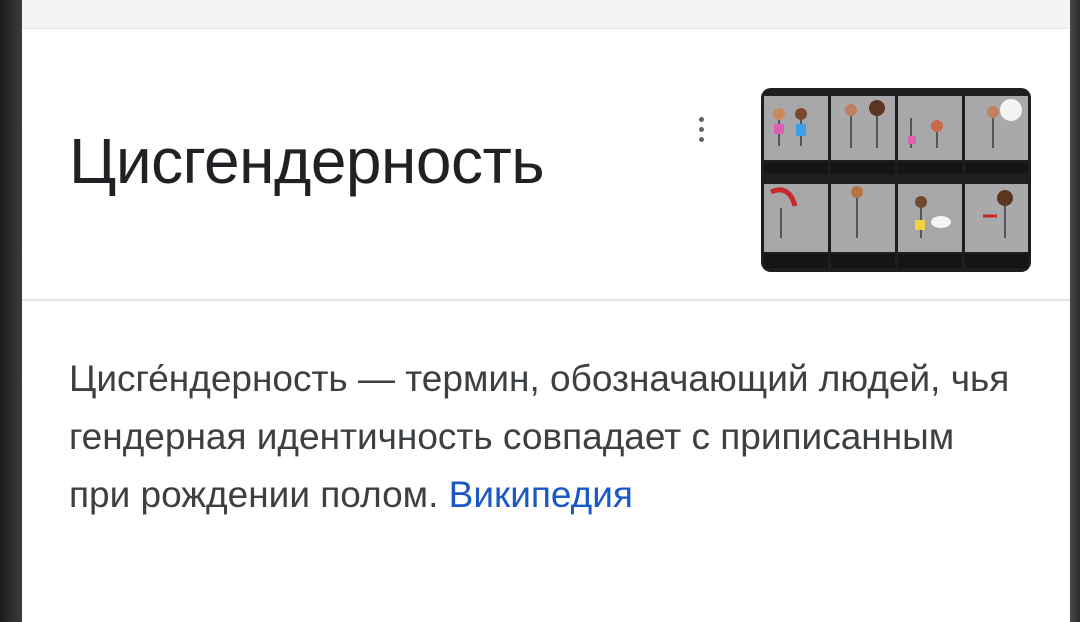  Describe the element at coordinates (546, 14) in the screenshot. I see `top-divider-strip` at that location.